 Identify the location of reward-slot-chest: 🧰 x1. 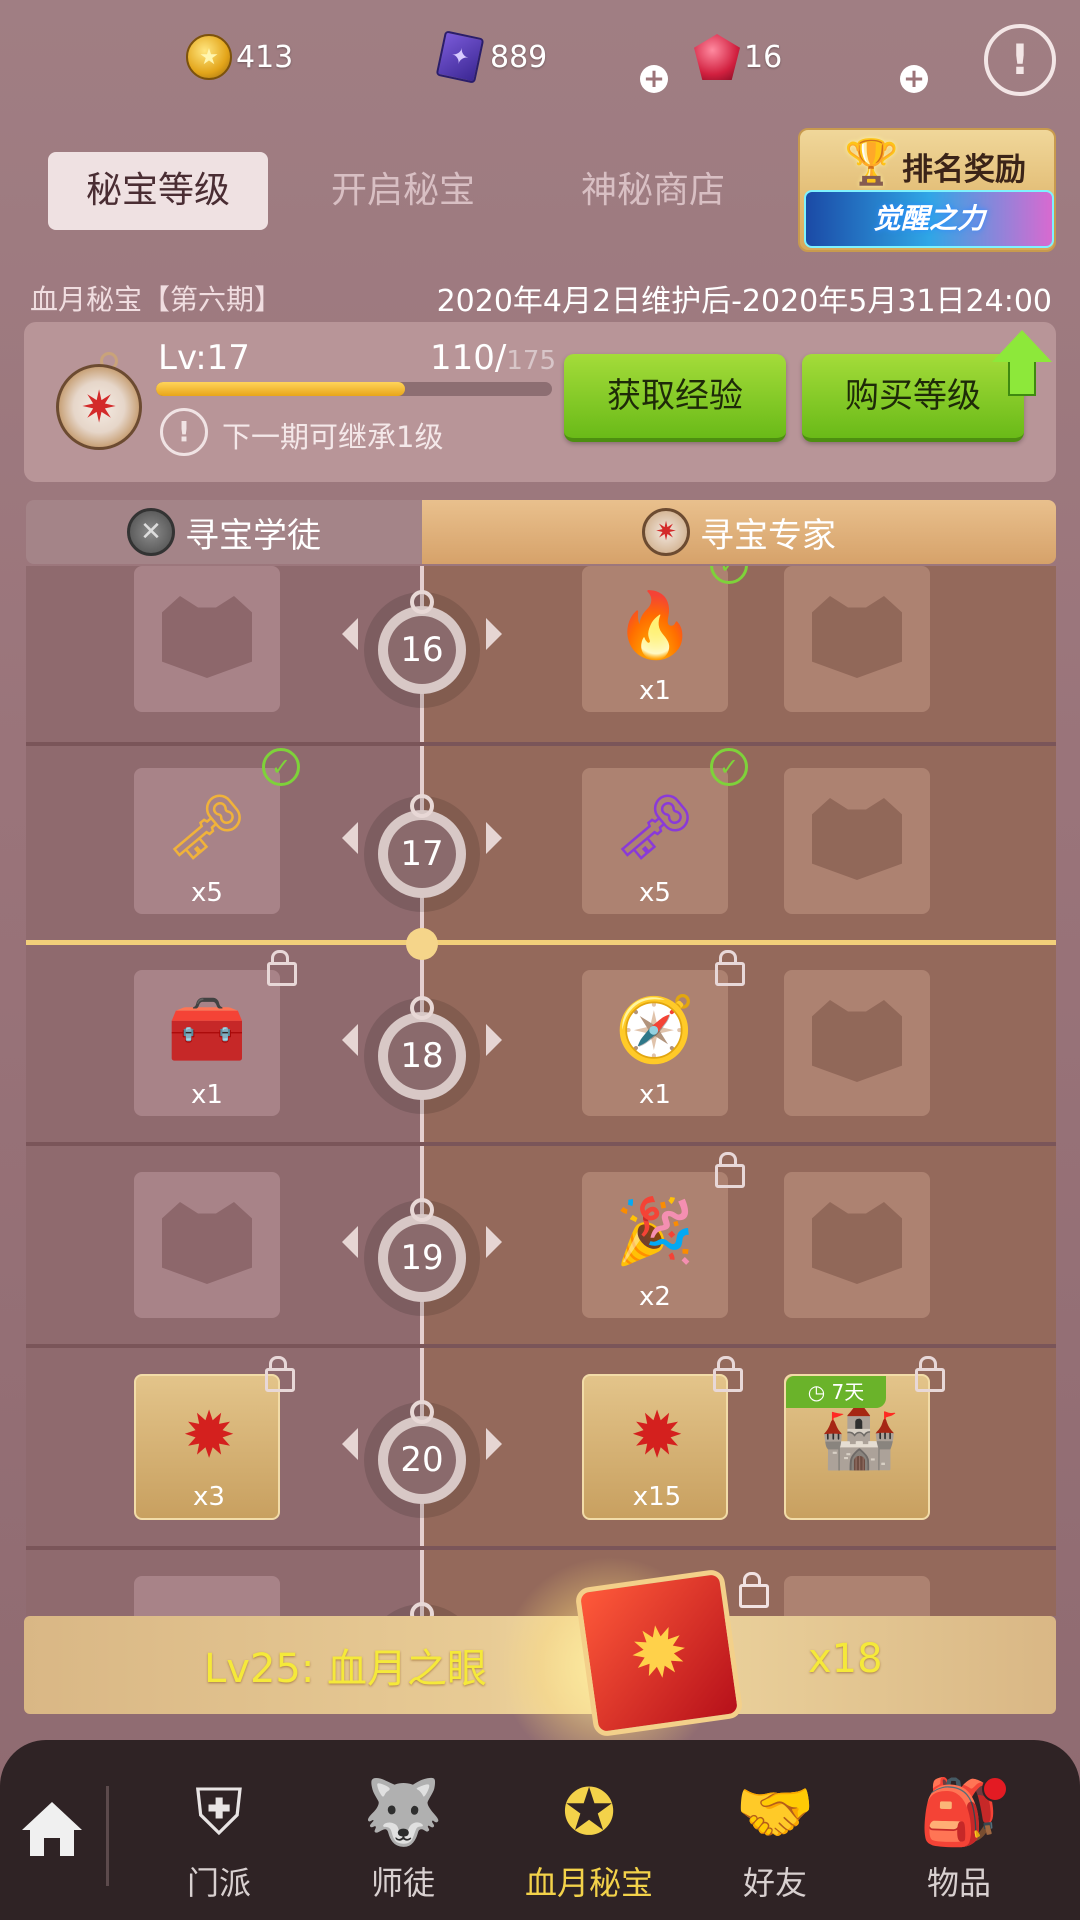
(215, 1033).